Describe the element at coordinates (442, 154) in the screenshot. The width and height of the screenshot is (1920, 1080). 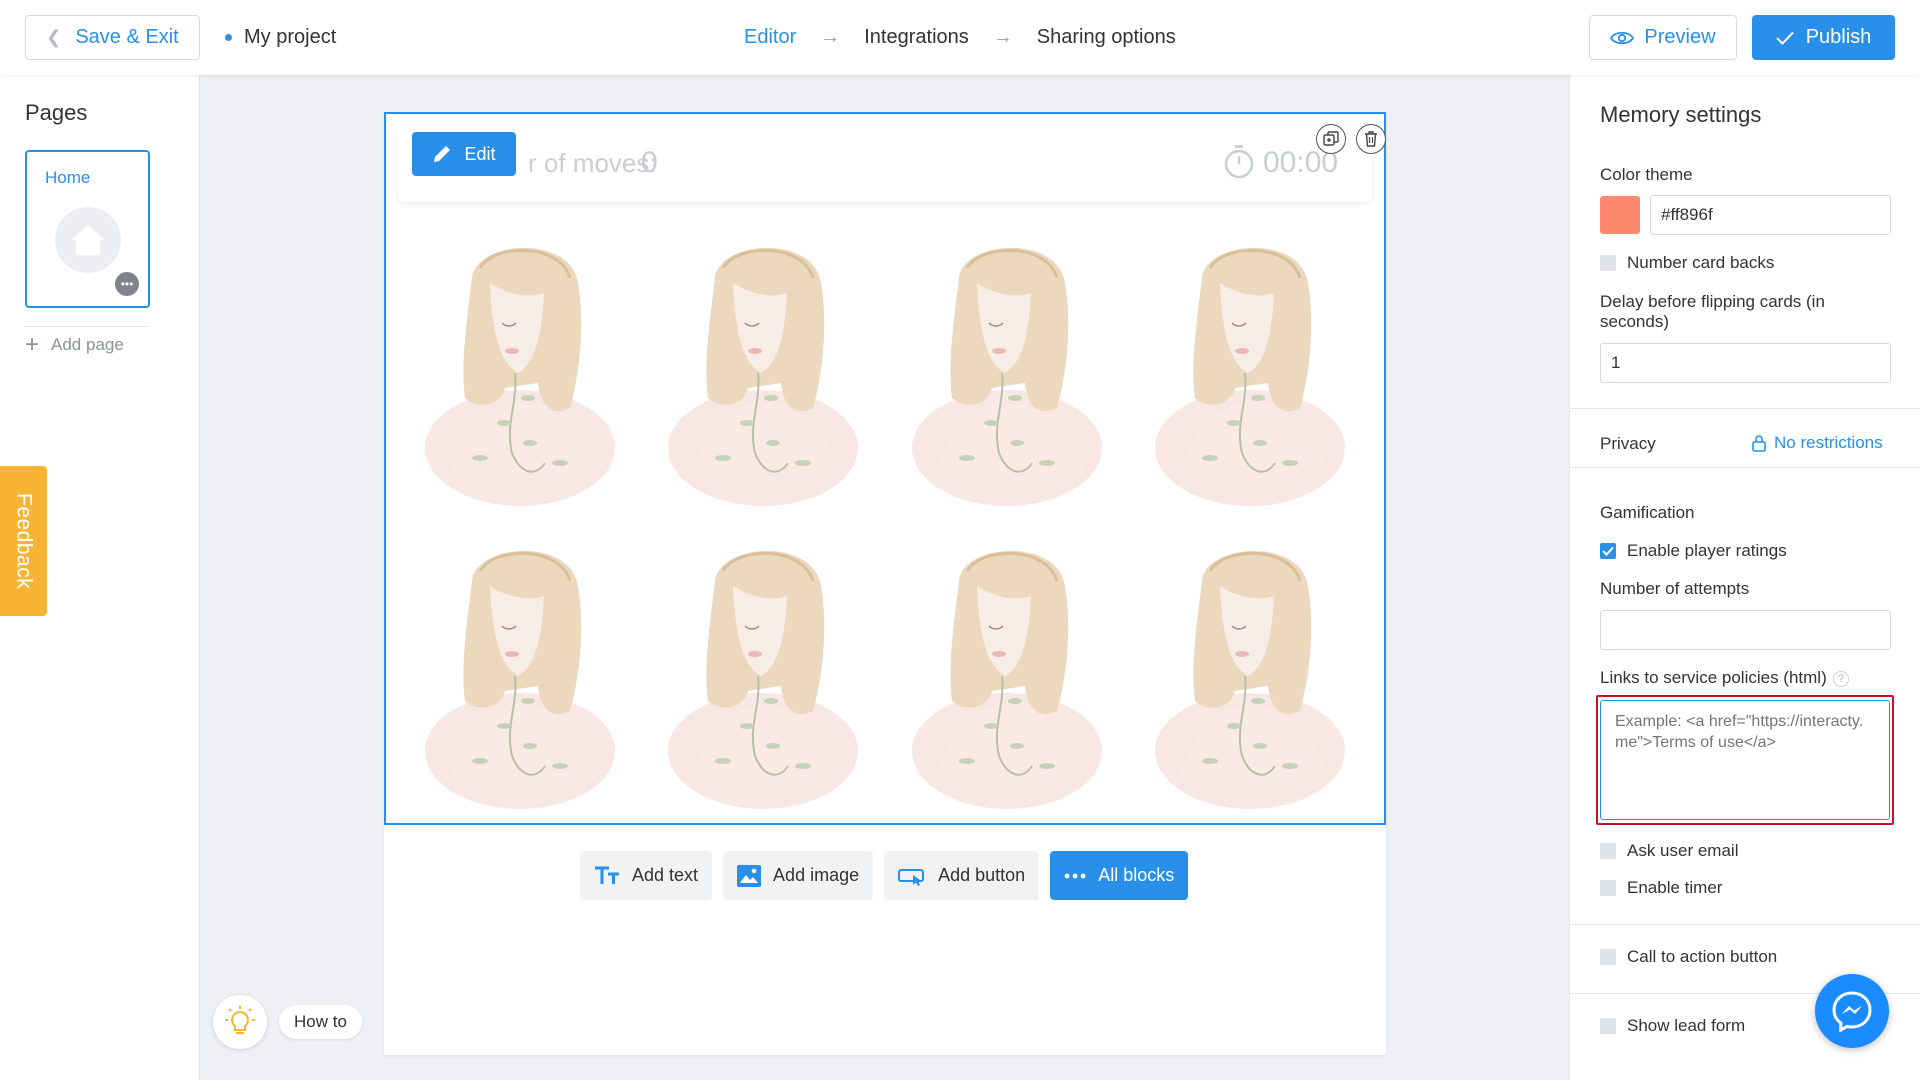
I see `pencil-icon` at that location.